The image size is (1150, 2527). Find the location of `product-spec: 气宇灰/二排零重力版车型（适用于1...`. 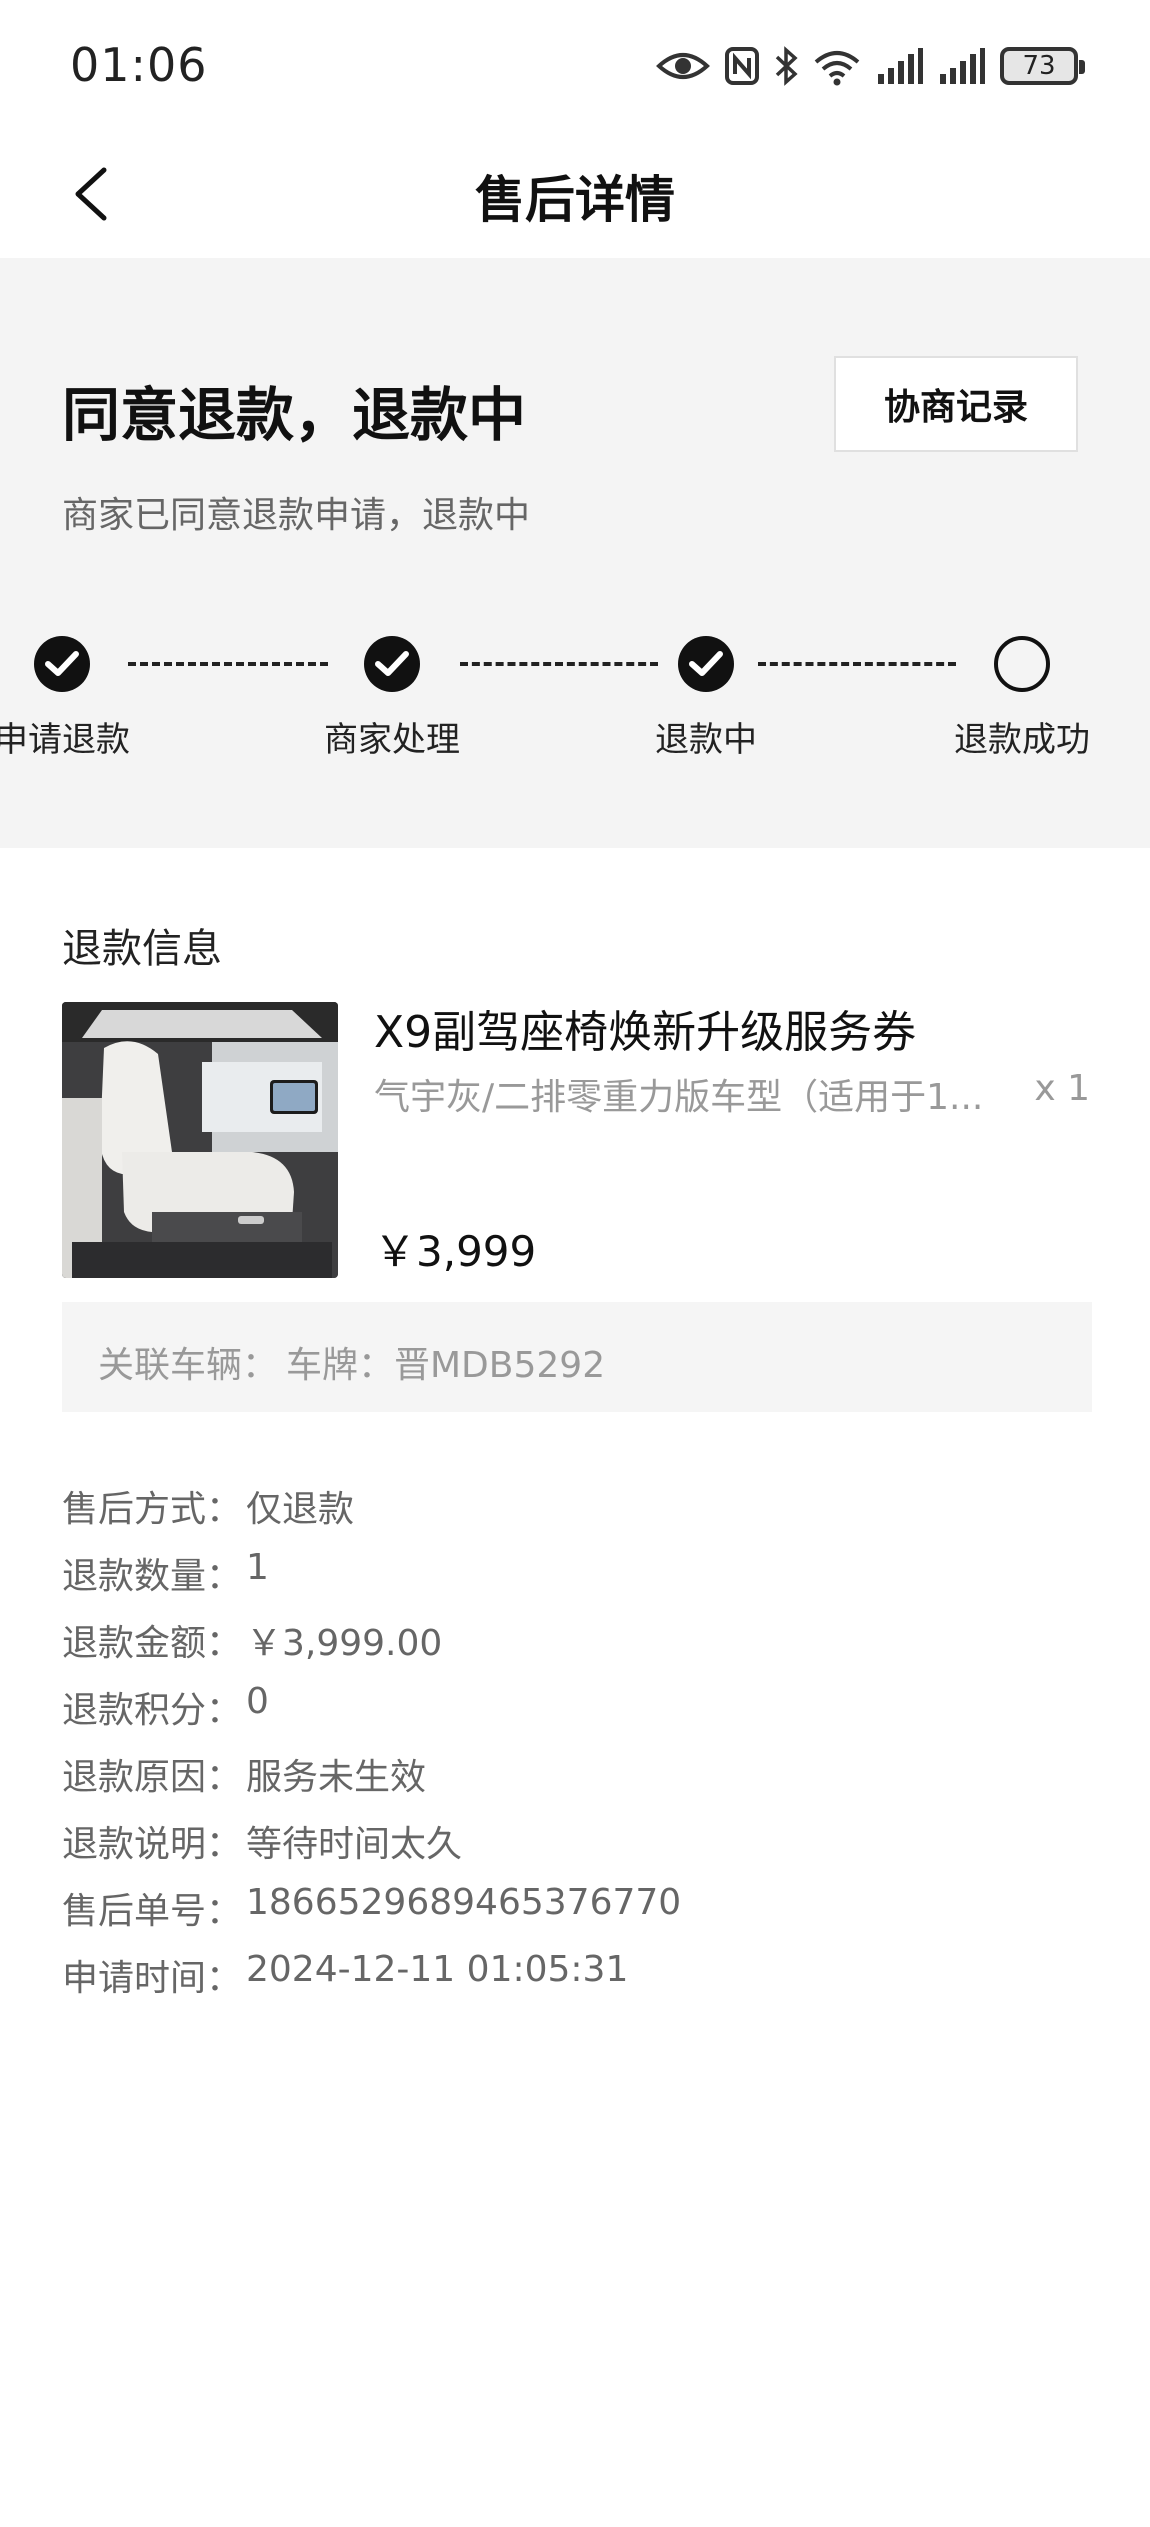

product-spec: 气宇灰/二排零重力版车型（适用于1... is located at coordinates (679, 1097).